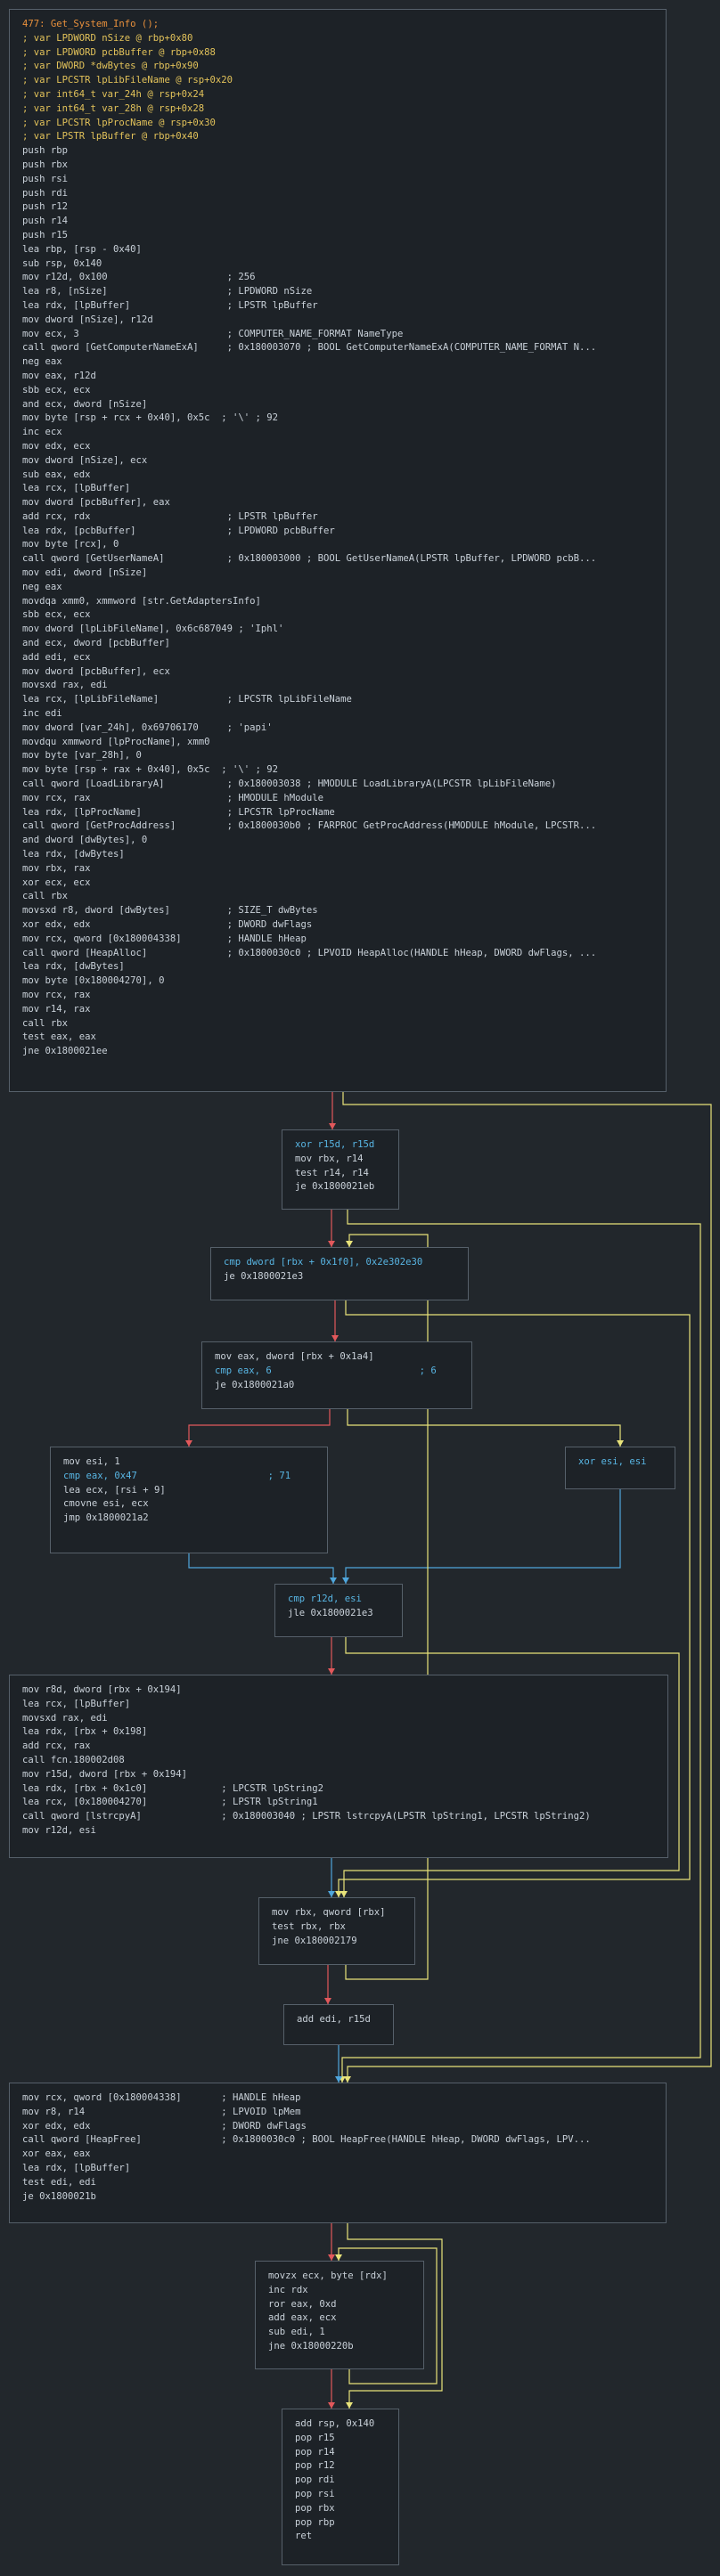  Describe the element at coordinates (119, 122) in the screenshot. I see `instruction-line: ; var LPCSTR lpProcName @ rsp+0x30` at that location.